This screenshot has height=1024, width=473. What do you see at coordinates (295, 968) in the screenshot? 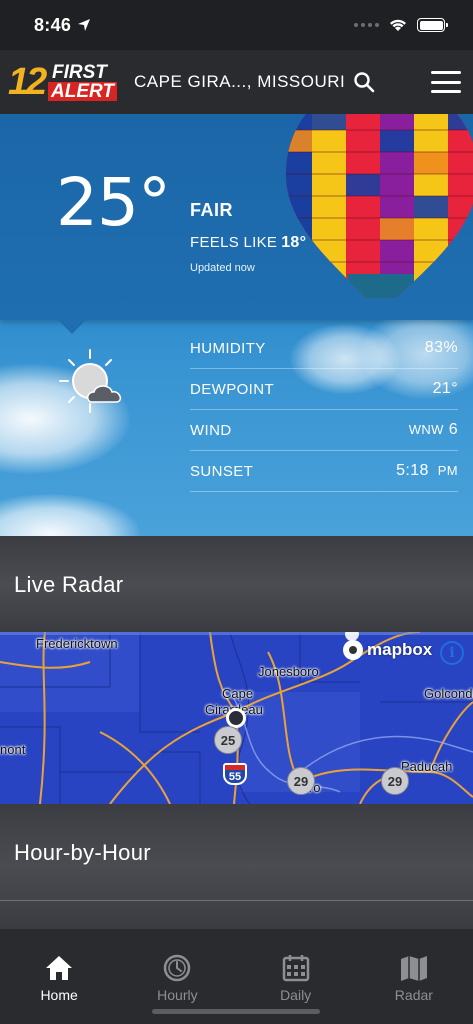
I see `calendar-icon` at bounding box center [295, 968].